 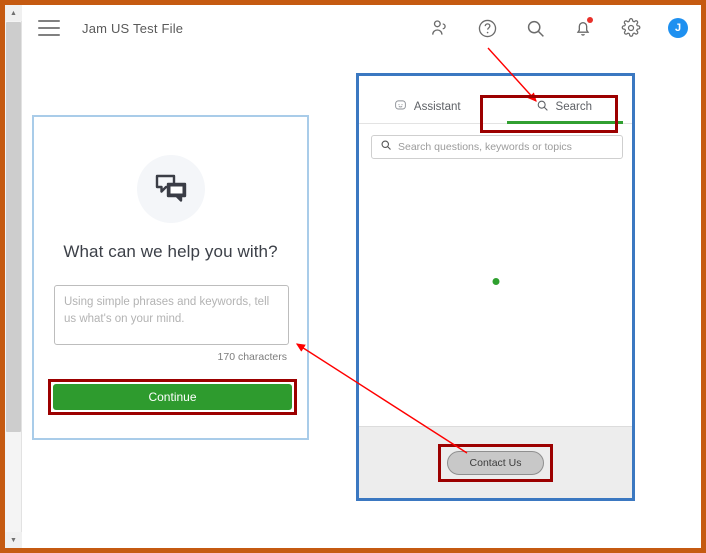 I want to click on chat-bubbles-icon, so click(x=170, y=189).